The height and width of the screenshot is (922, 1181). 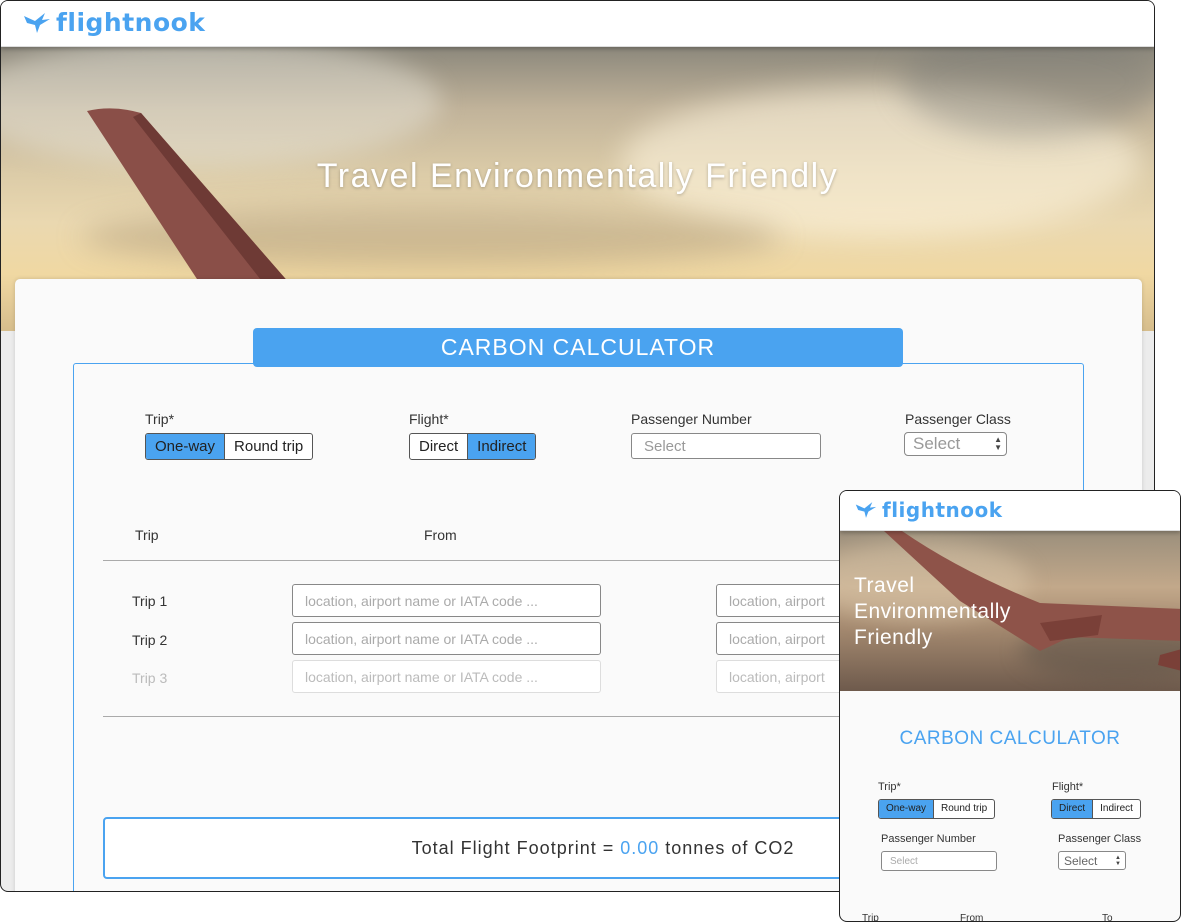 What do you see at coordinates (578, 347) in the screenshot?
I see `calculator-title: CARBON CALCULATOR` at bounding box center [578, 347].